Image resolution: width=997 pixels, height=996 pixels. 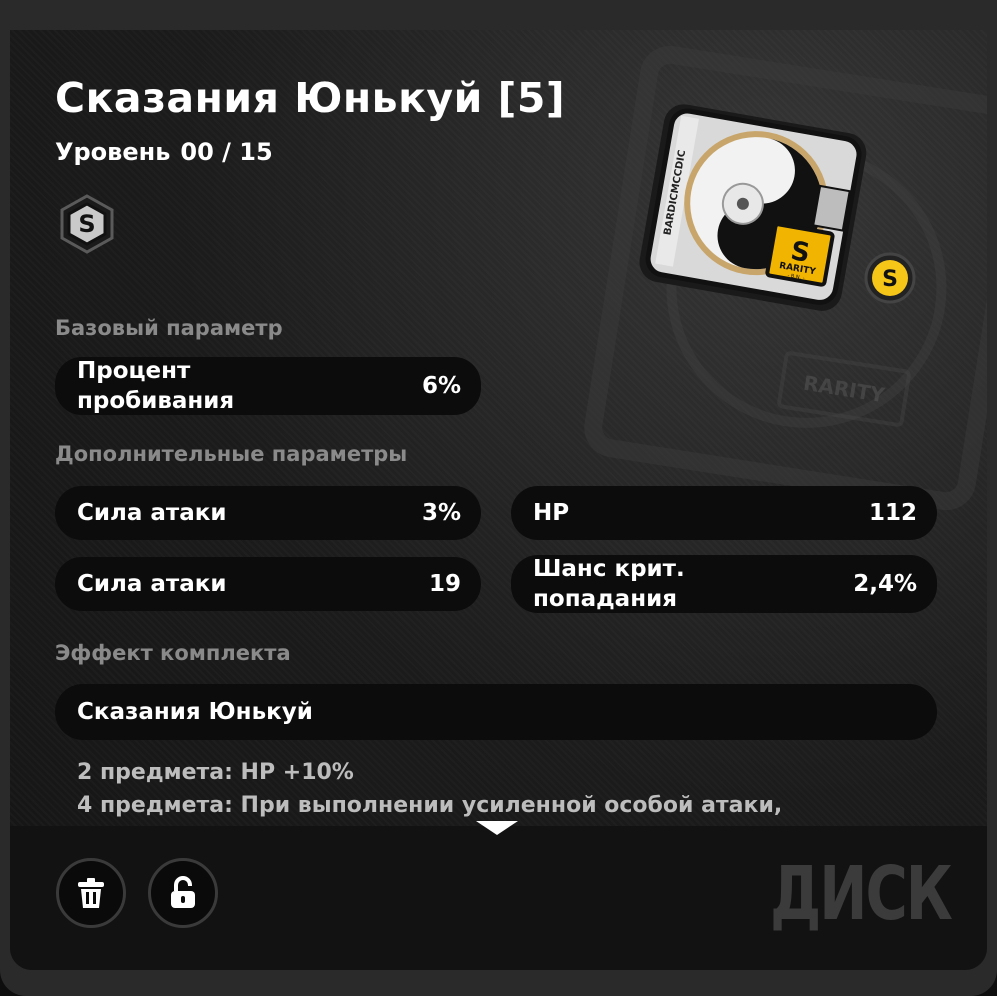 I want to click on sub-stat-name-line2: попадания, so click(x=605, y=599).